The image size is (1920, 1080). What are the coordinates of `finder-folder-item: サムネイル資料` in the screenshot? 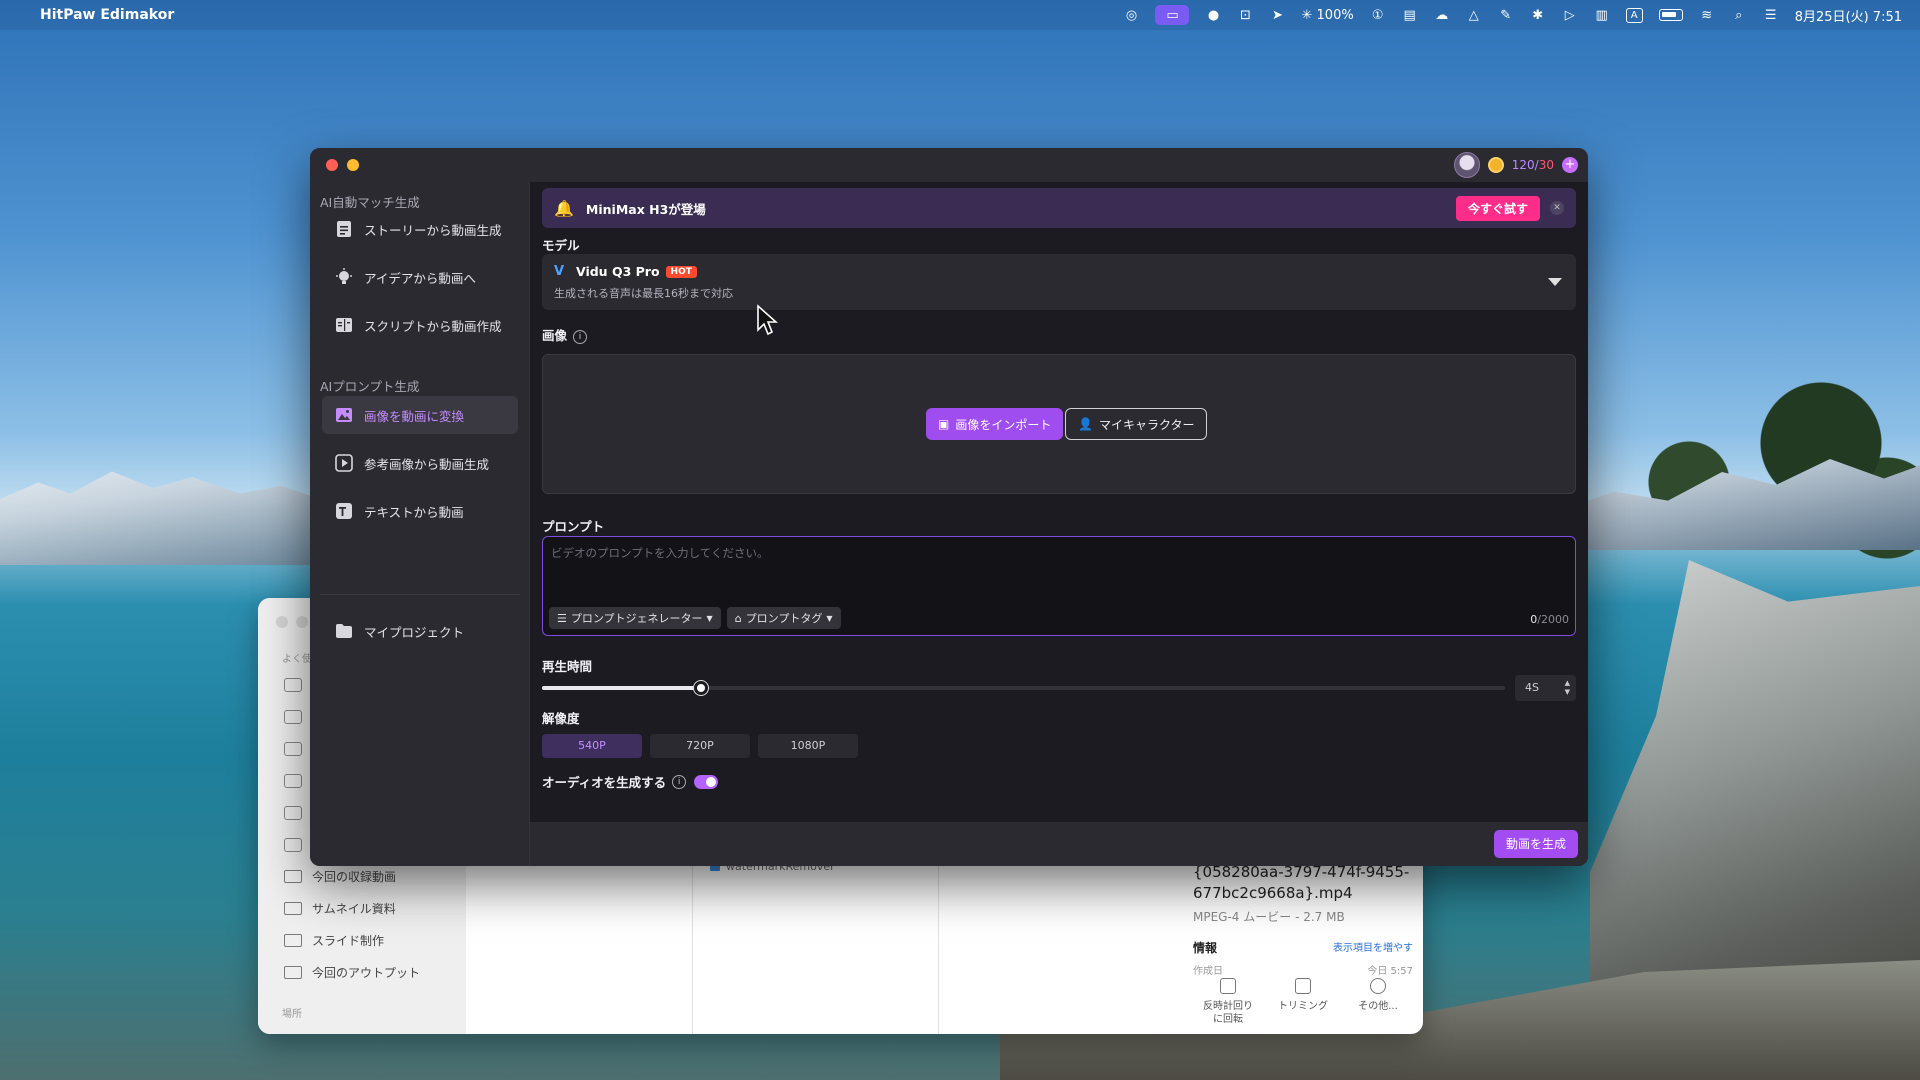 It's located at (340, 908).